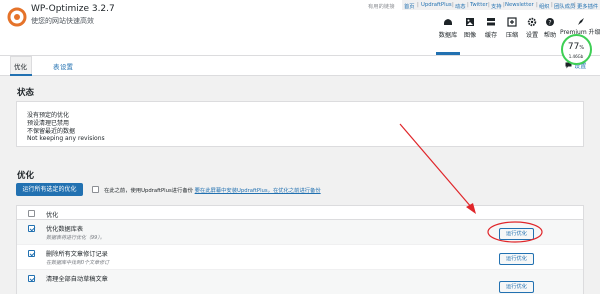  Describe the element at coordinates (381, 7) in the screenshot. I see `useful-links-label: 有用的链接` at that location.